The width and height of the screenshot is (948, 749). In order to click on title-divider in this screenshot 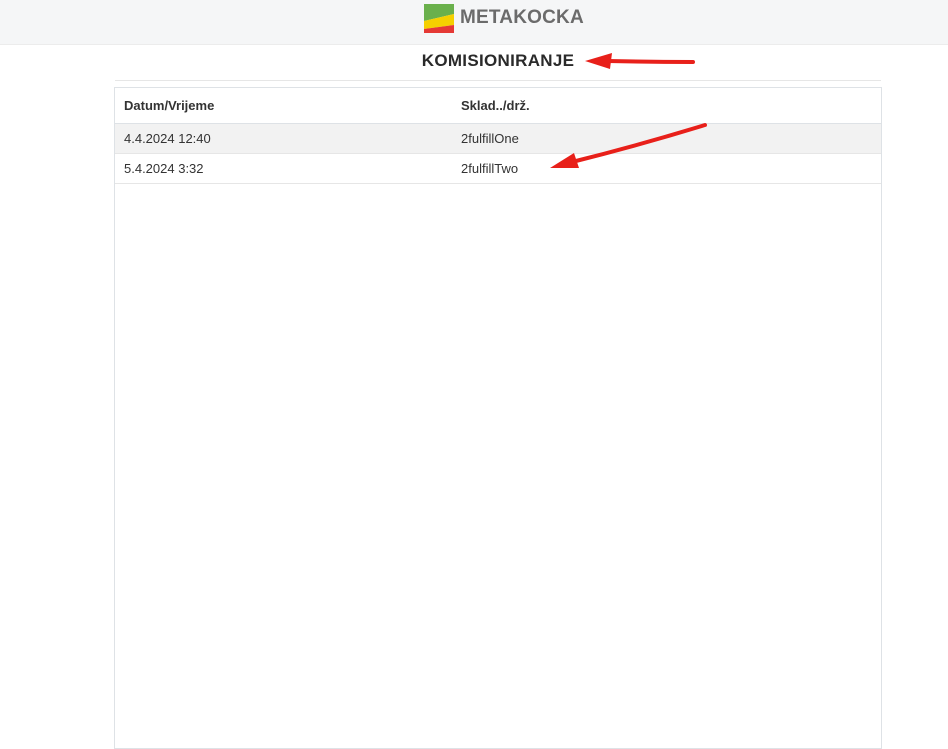, I will do `click(498, 80)`.